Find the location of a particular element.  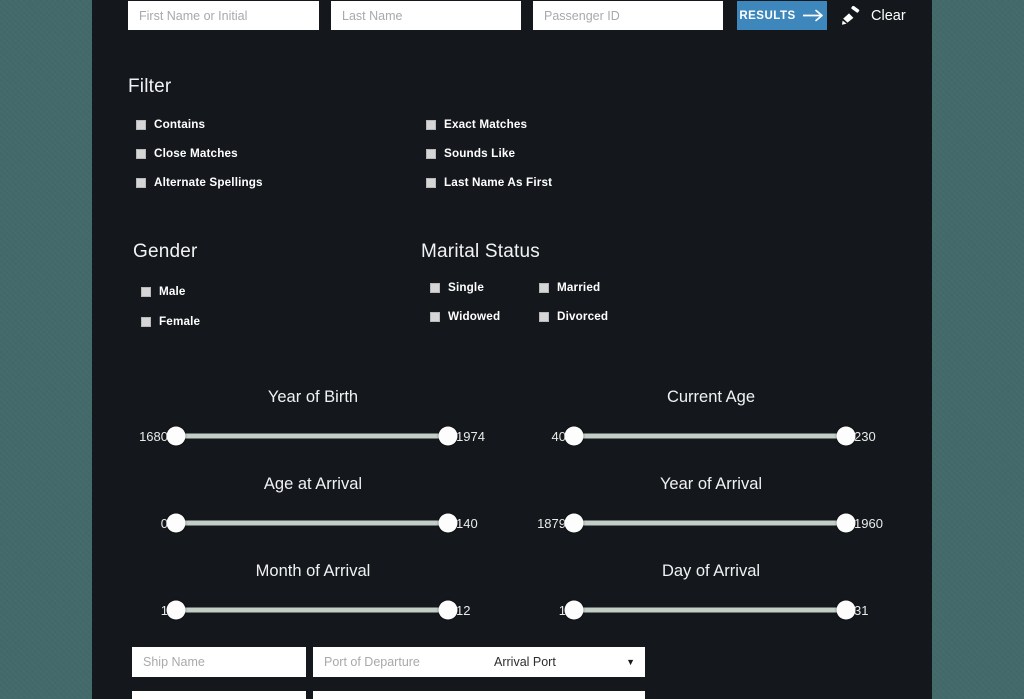

slider-current-age: Current Age 40 230 is located at coordinates (711, 417).